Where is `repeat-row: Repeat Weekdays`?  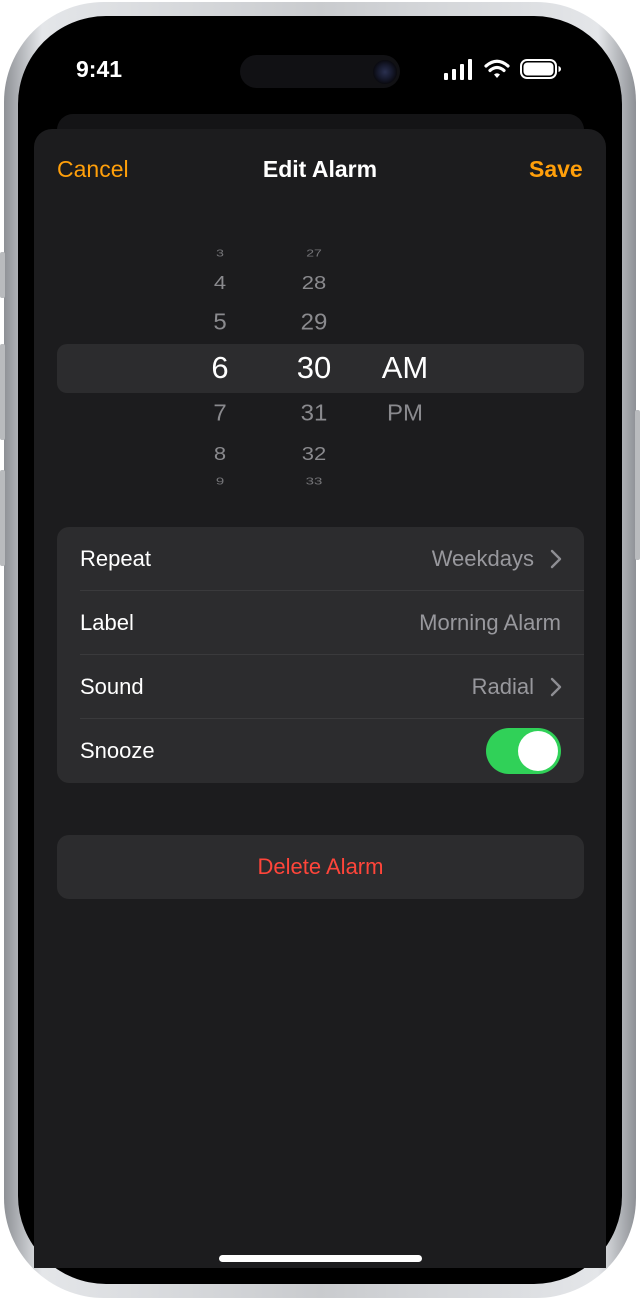 repeat-row: Repeat Weekdays is located at coordinates (320, 559).